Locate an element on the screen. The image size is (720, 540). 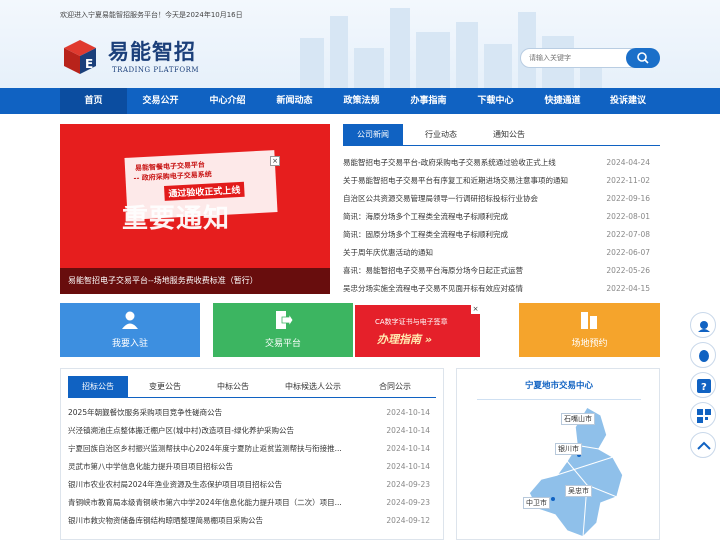
list-item: 自治区公共资源交易管理局领导一行调研招标投标行业协会 2022-09-16 is located at coordinates (501, 199).